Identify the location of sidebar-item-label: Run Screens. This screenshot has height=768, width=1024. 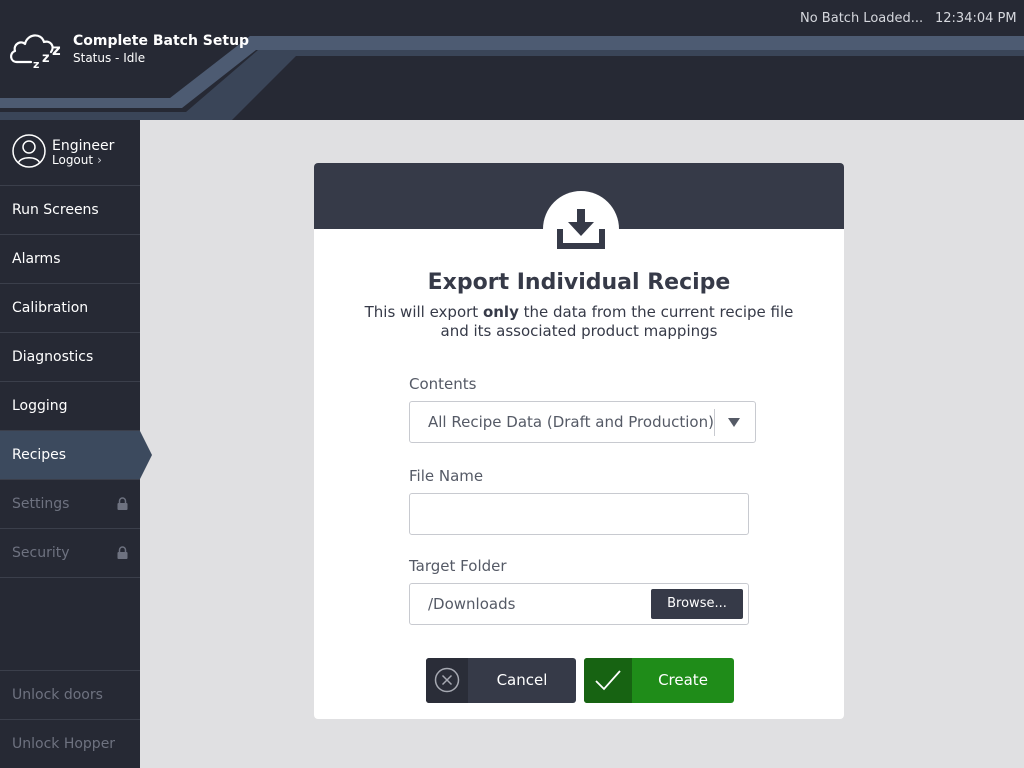
(55, 210).